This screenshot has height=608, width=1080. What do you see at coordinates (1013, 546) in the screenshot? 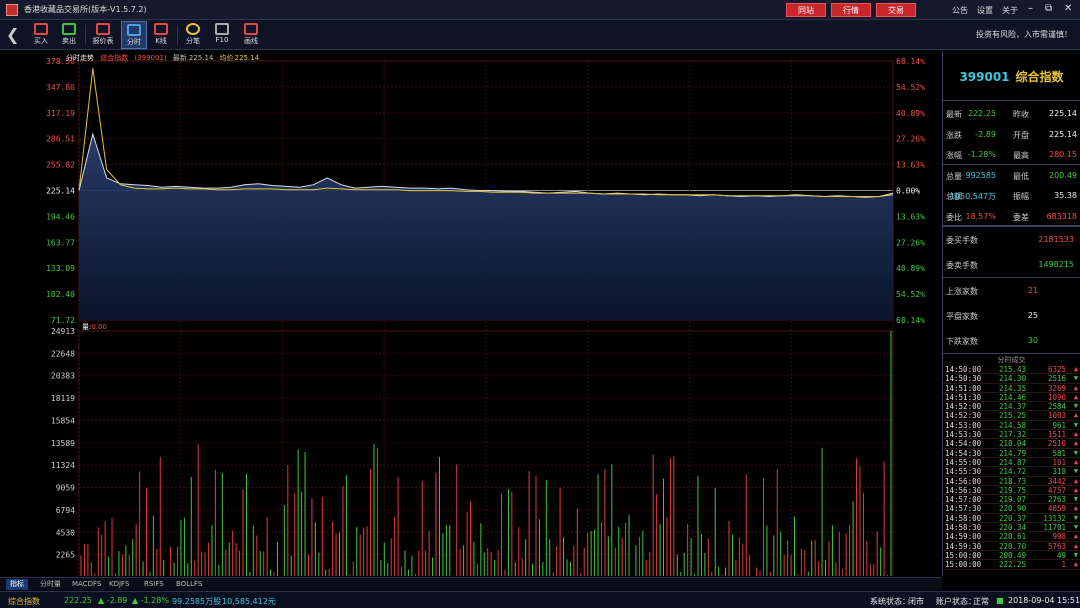
I see `tick-price: 220.70` at bounding box center [1013, 546].